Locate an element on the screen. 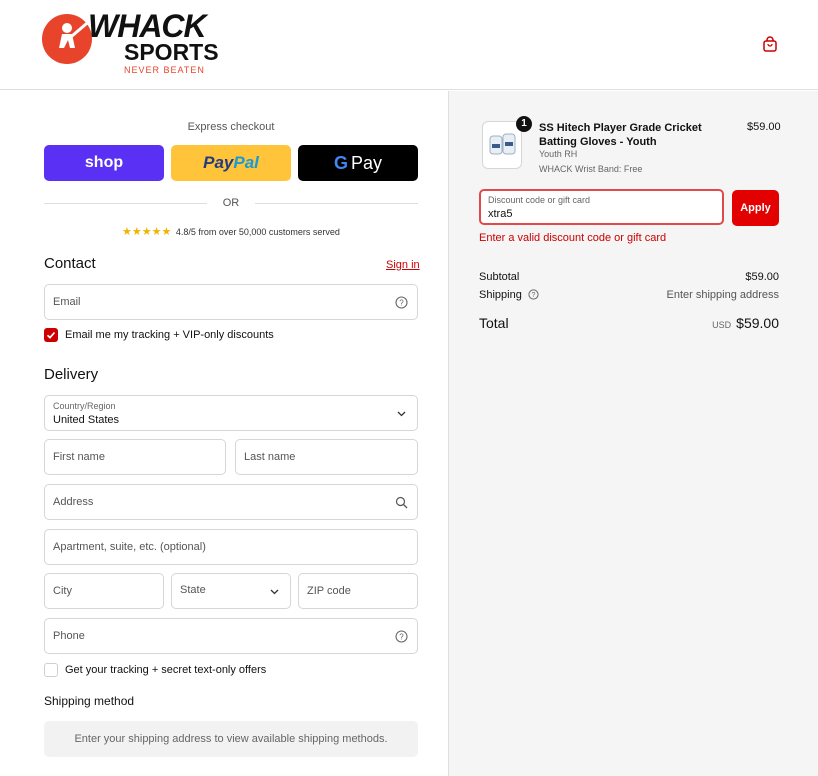 Image resolution: width=818 pixels, height=776 pixels. express-checkout-title: Express checkout is located at coordinates (231, 127).